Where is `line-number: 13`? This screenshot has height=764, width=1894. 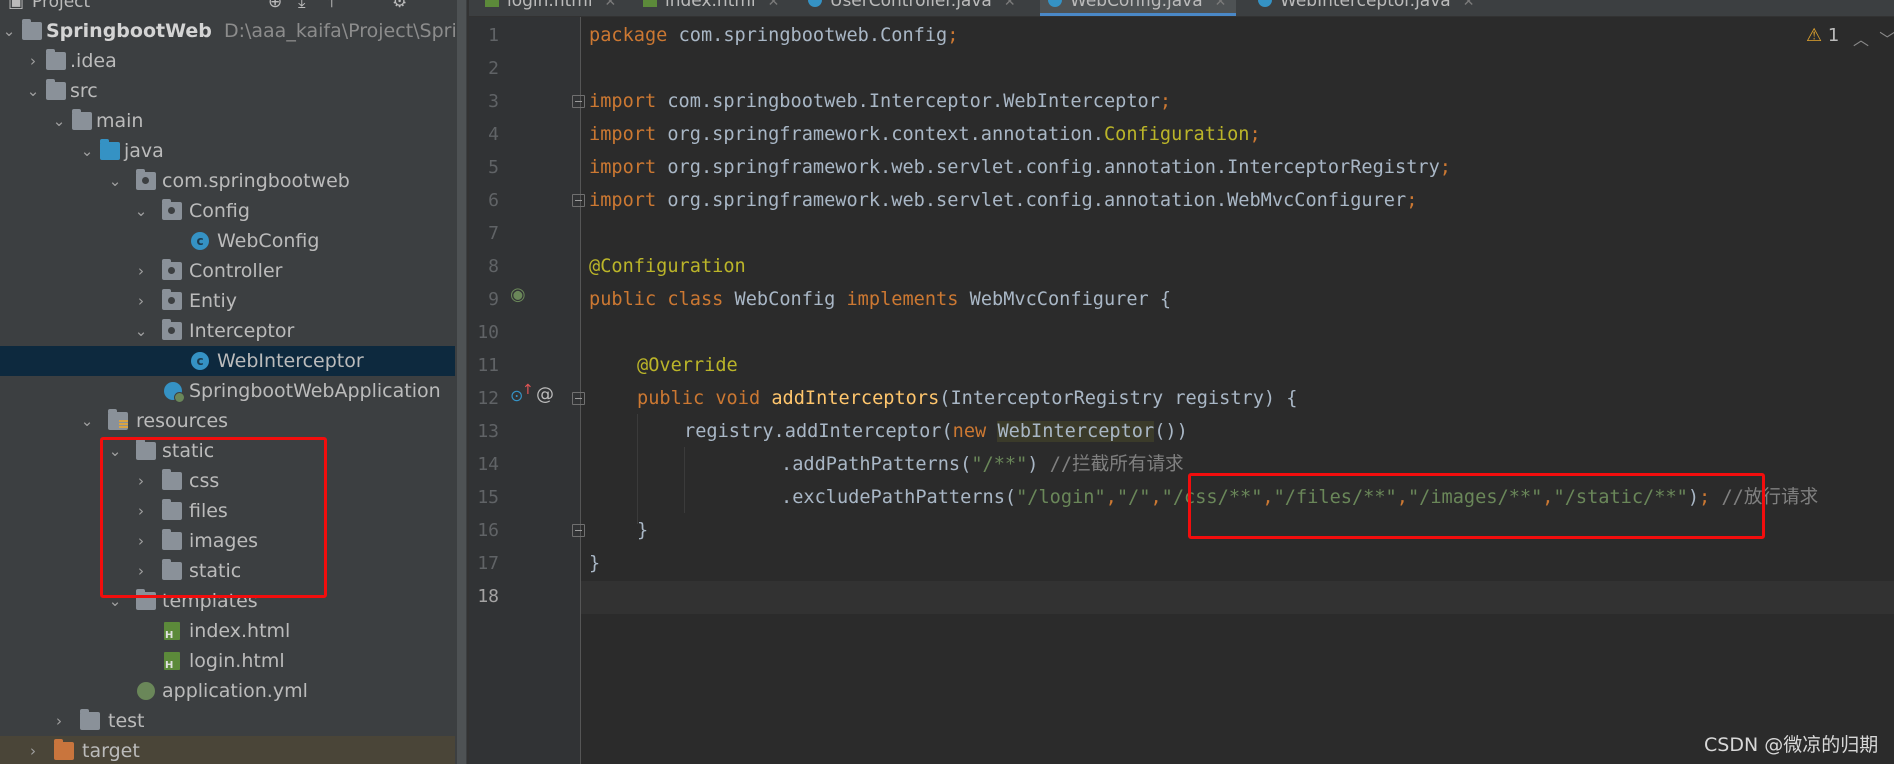 line-number: 13 is located at coordinates (488, 431).